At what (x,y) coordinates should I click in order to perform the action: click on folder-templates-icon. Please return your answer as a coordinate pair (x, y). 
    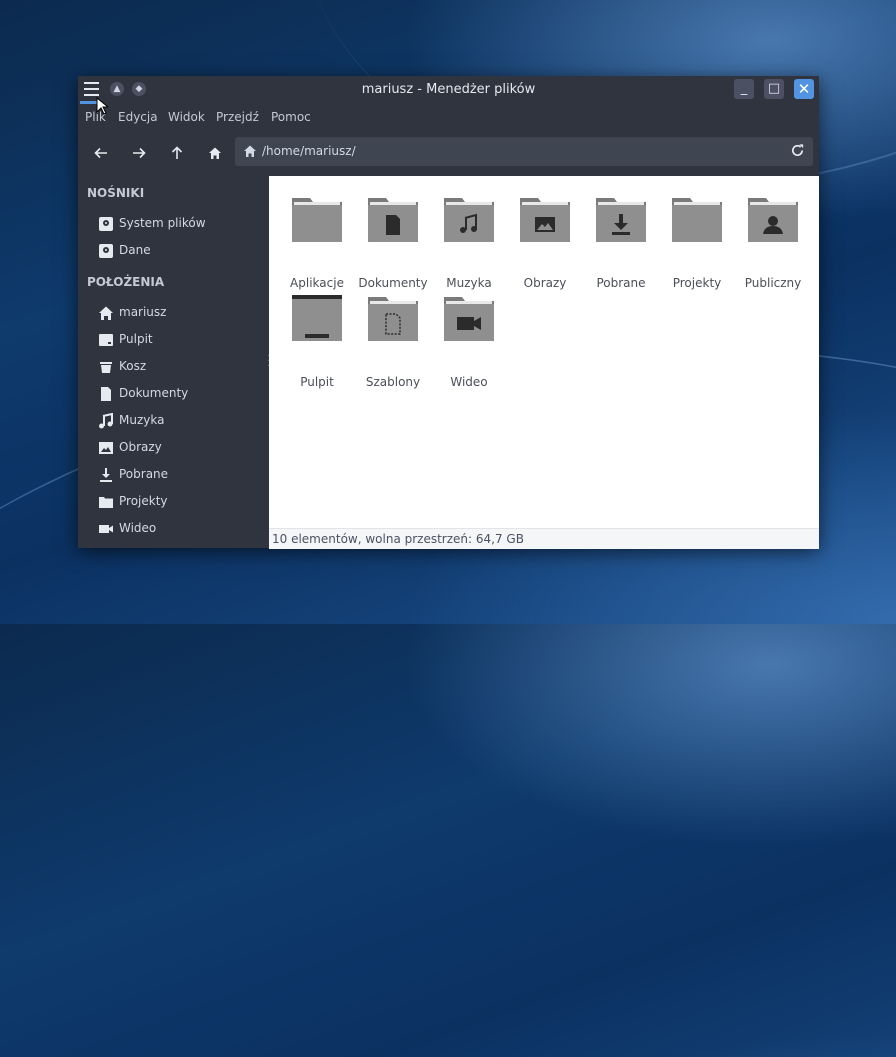
    Looking at the image, I should click on (393, 319).